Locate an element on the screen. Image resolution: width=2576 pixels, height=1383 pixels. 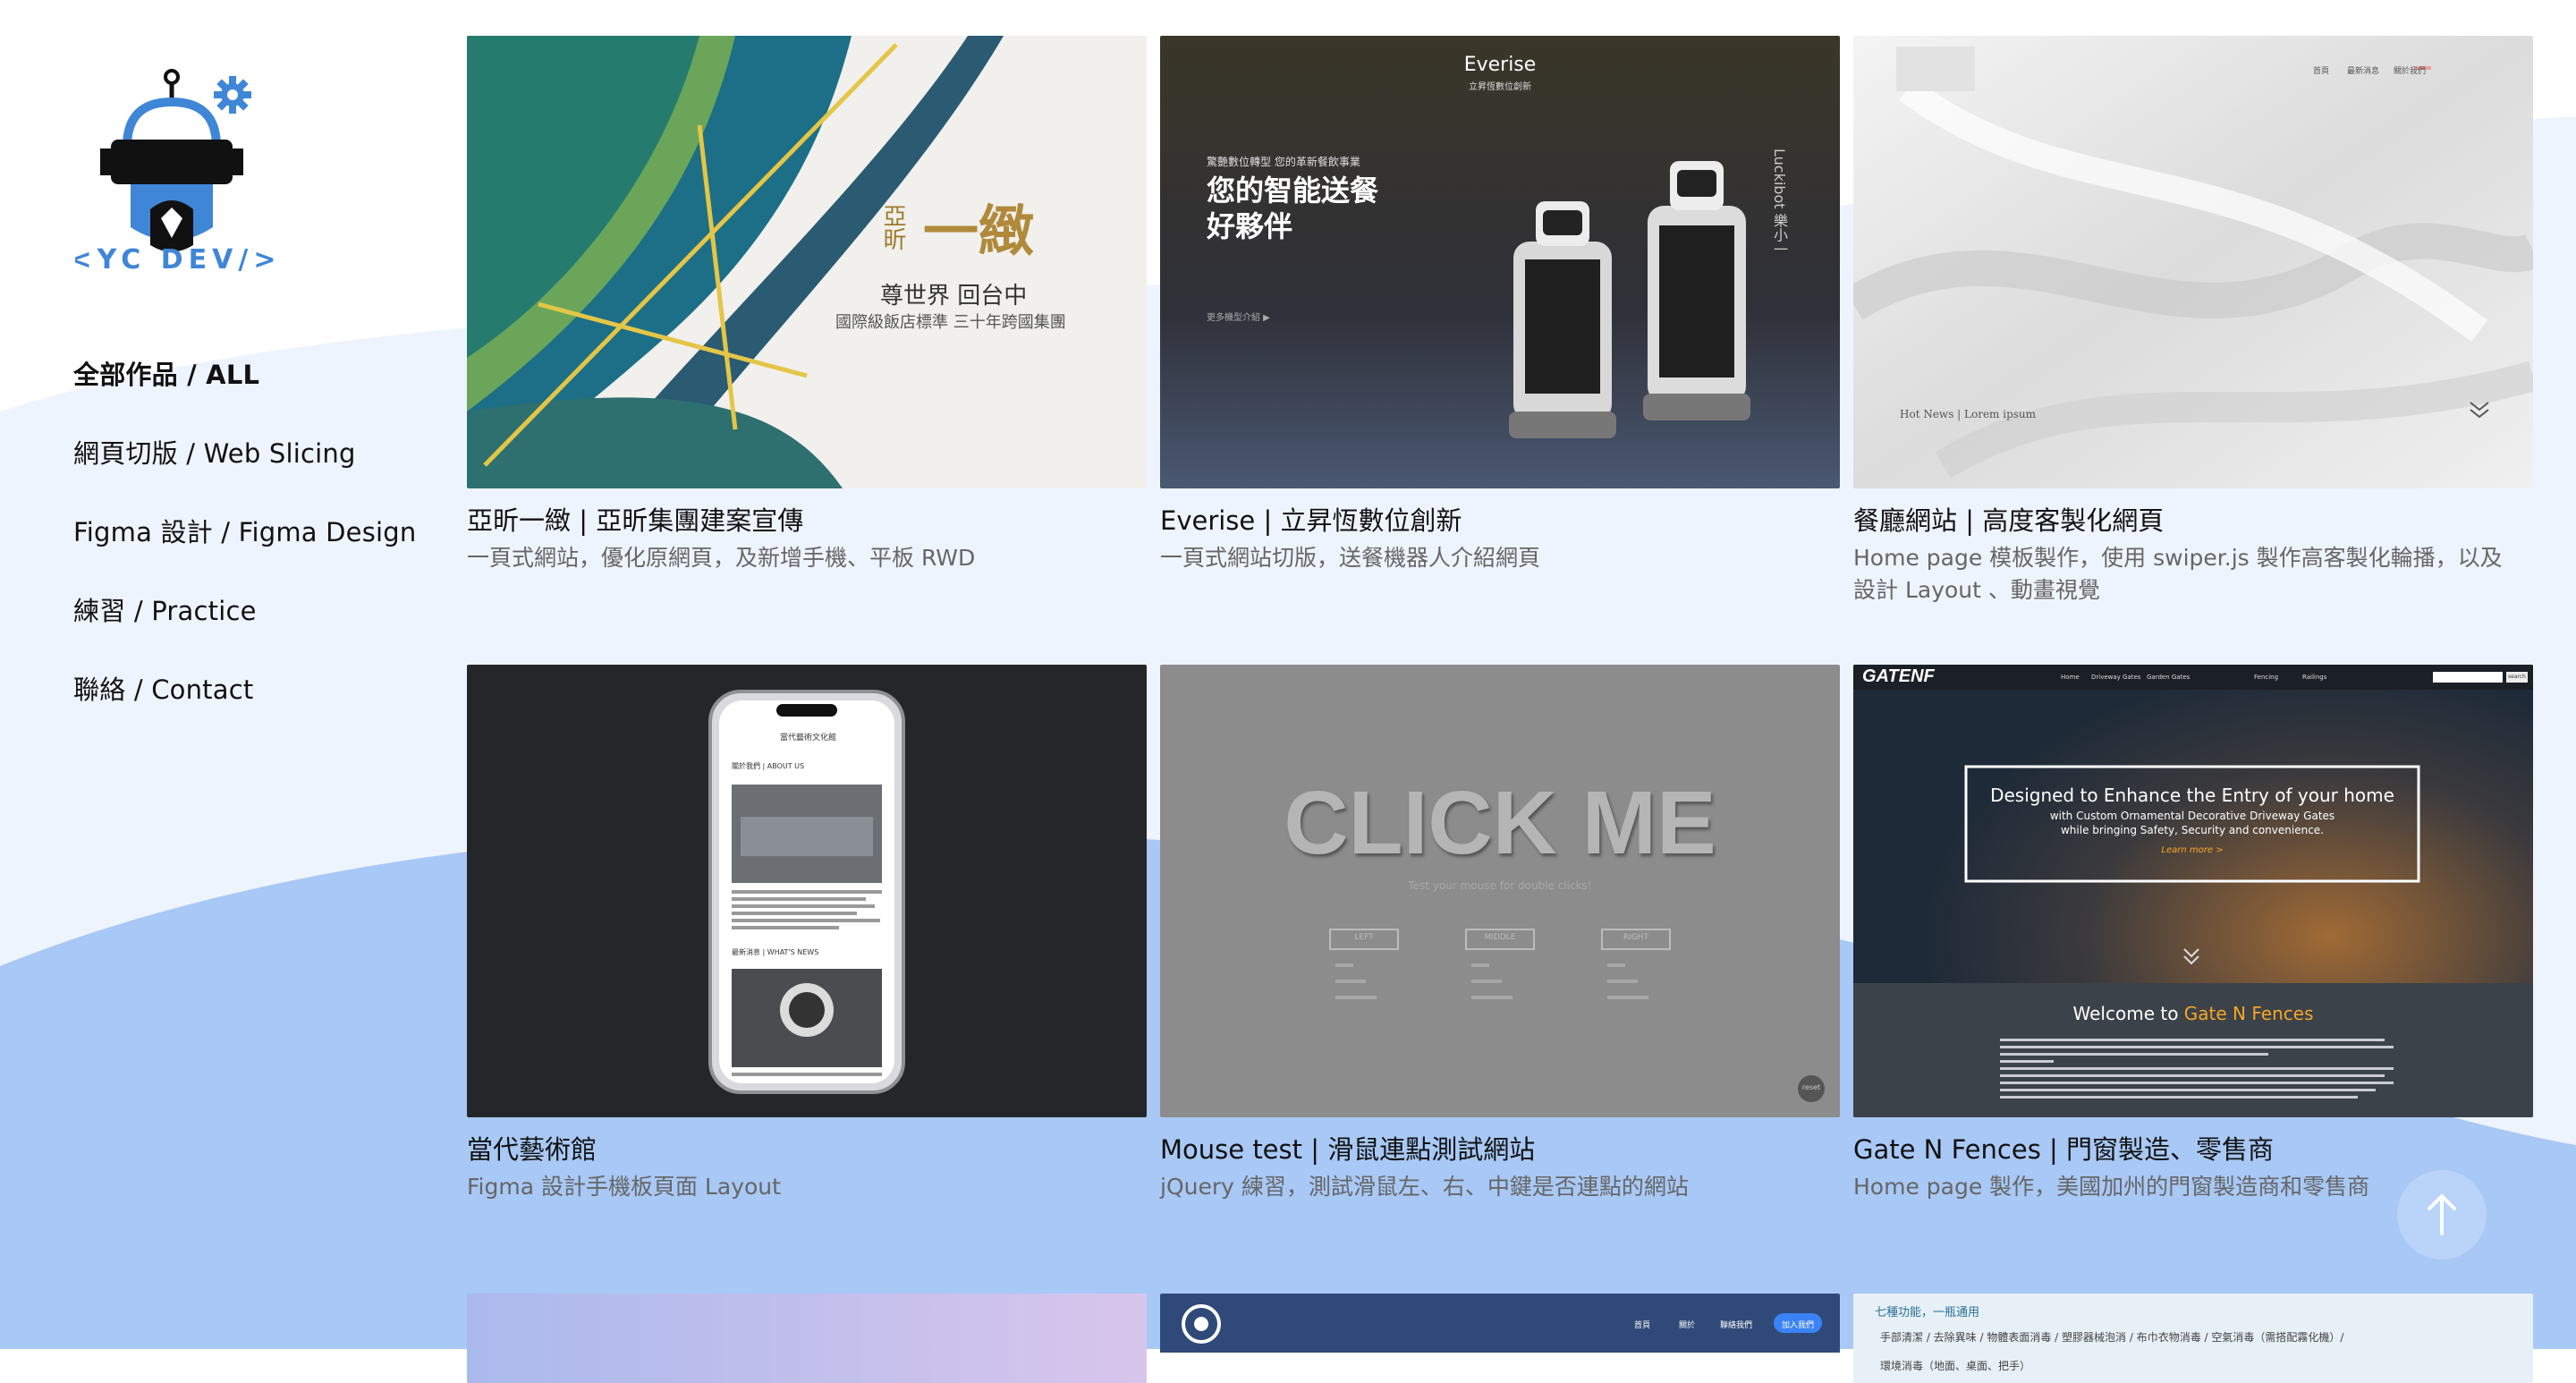
thumb-news: 最新消息 | WHAT'S NEWS is located at coordinates (775, 952).